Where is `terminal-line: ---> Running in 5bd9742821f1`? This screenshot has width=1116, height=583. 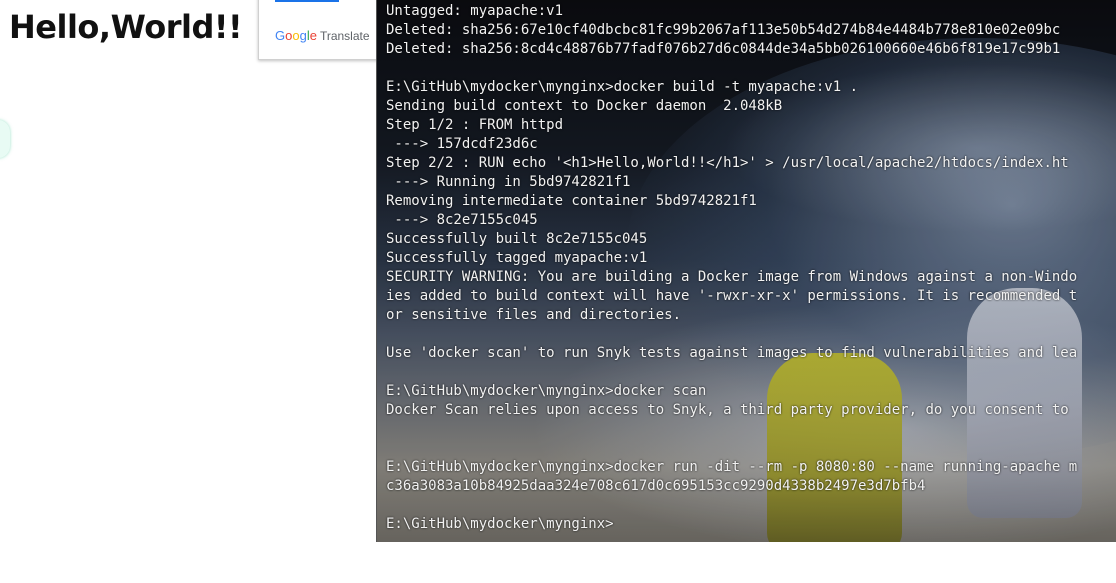
terminal-line: ---> Running in 5bd9742821f1 is located at coordinates (508, 182).